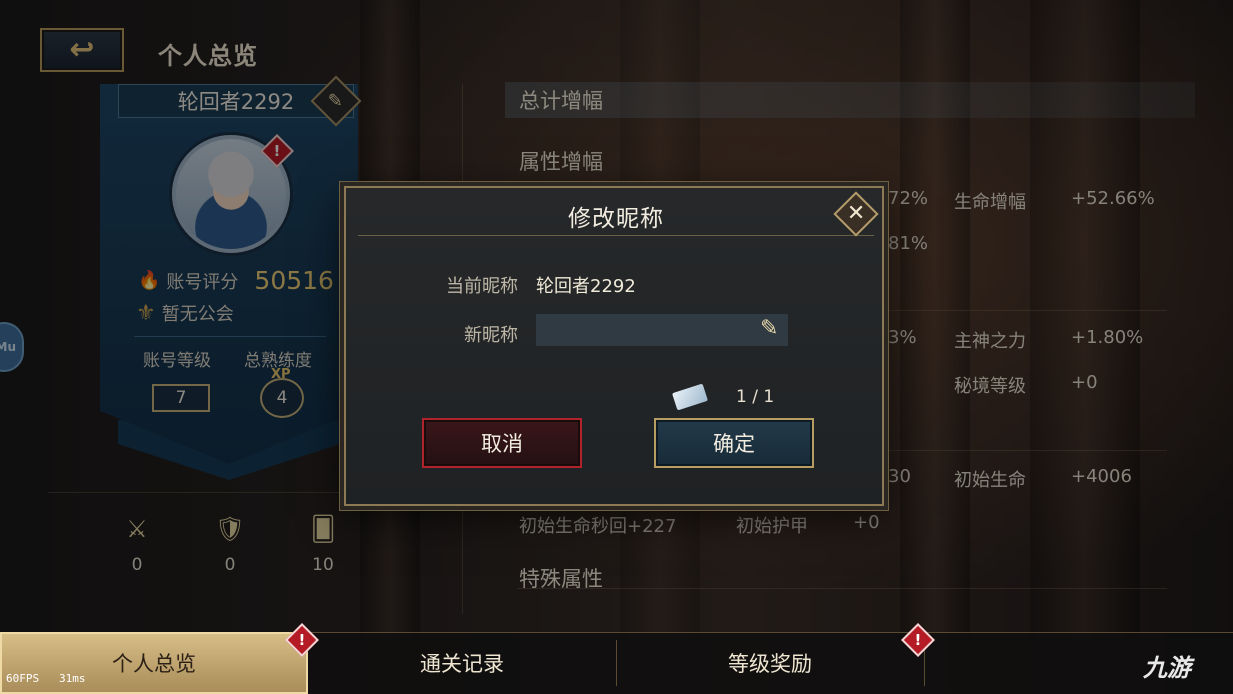 The width and height of the screenshot is (1233, 694). Describe the element at coordinates (690, 397) in the screenshot. I see `rename-ticket-icon` at that location.